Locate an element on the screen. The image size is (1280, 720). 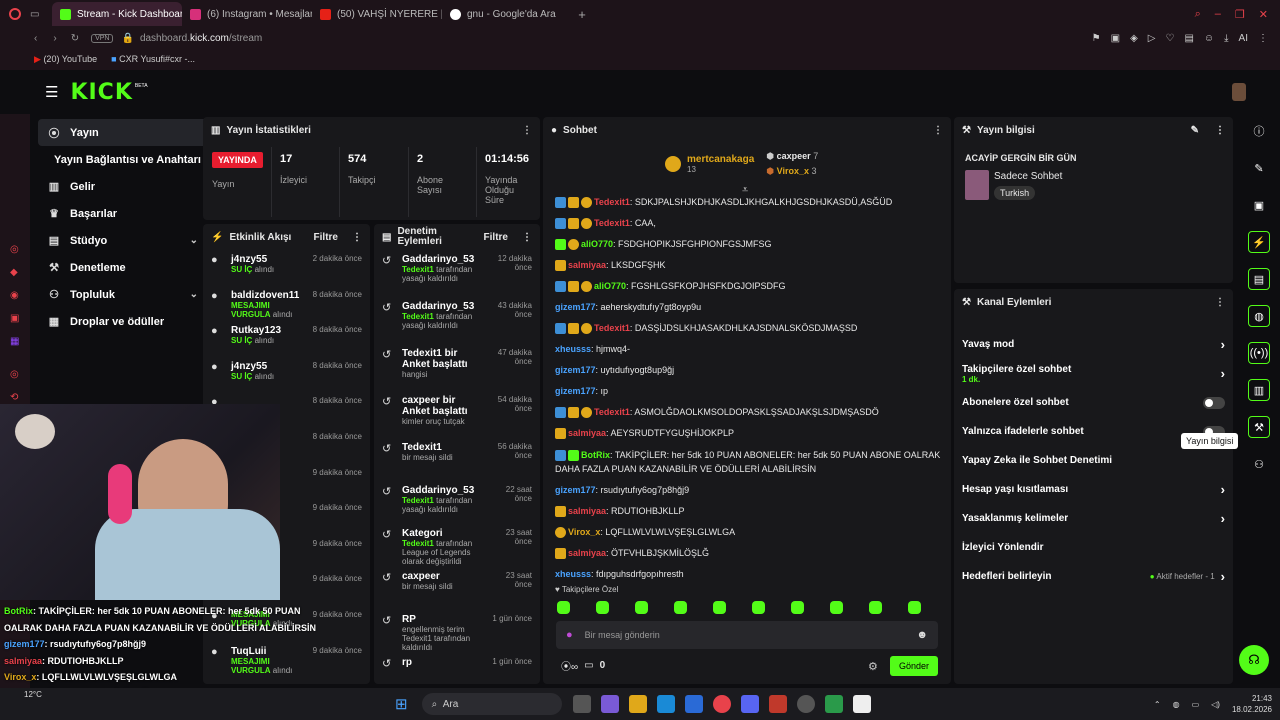
bookmark-youtube: ▶ (20) YouTube is located at coordinates (65, 59).